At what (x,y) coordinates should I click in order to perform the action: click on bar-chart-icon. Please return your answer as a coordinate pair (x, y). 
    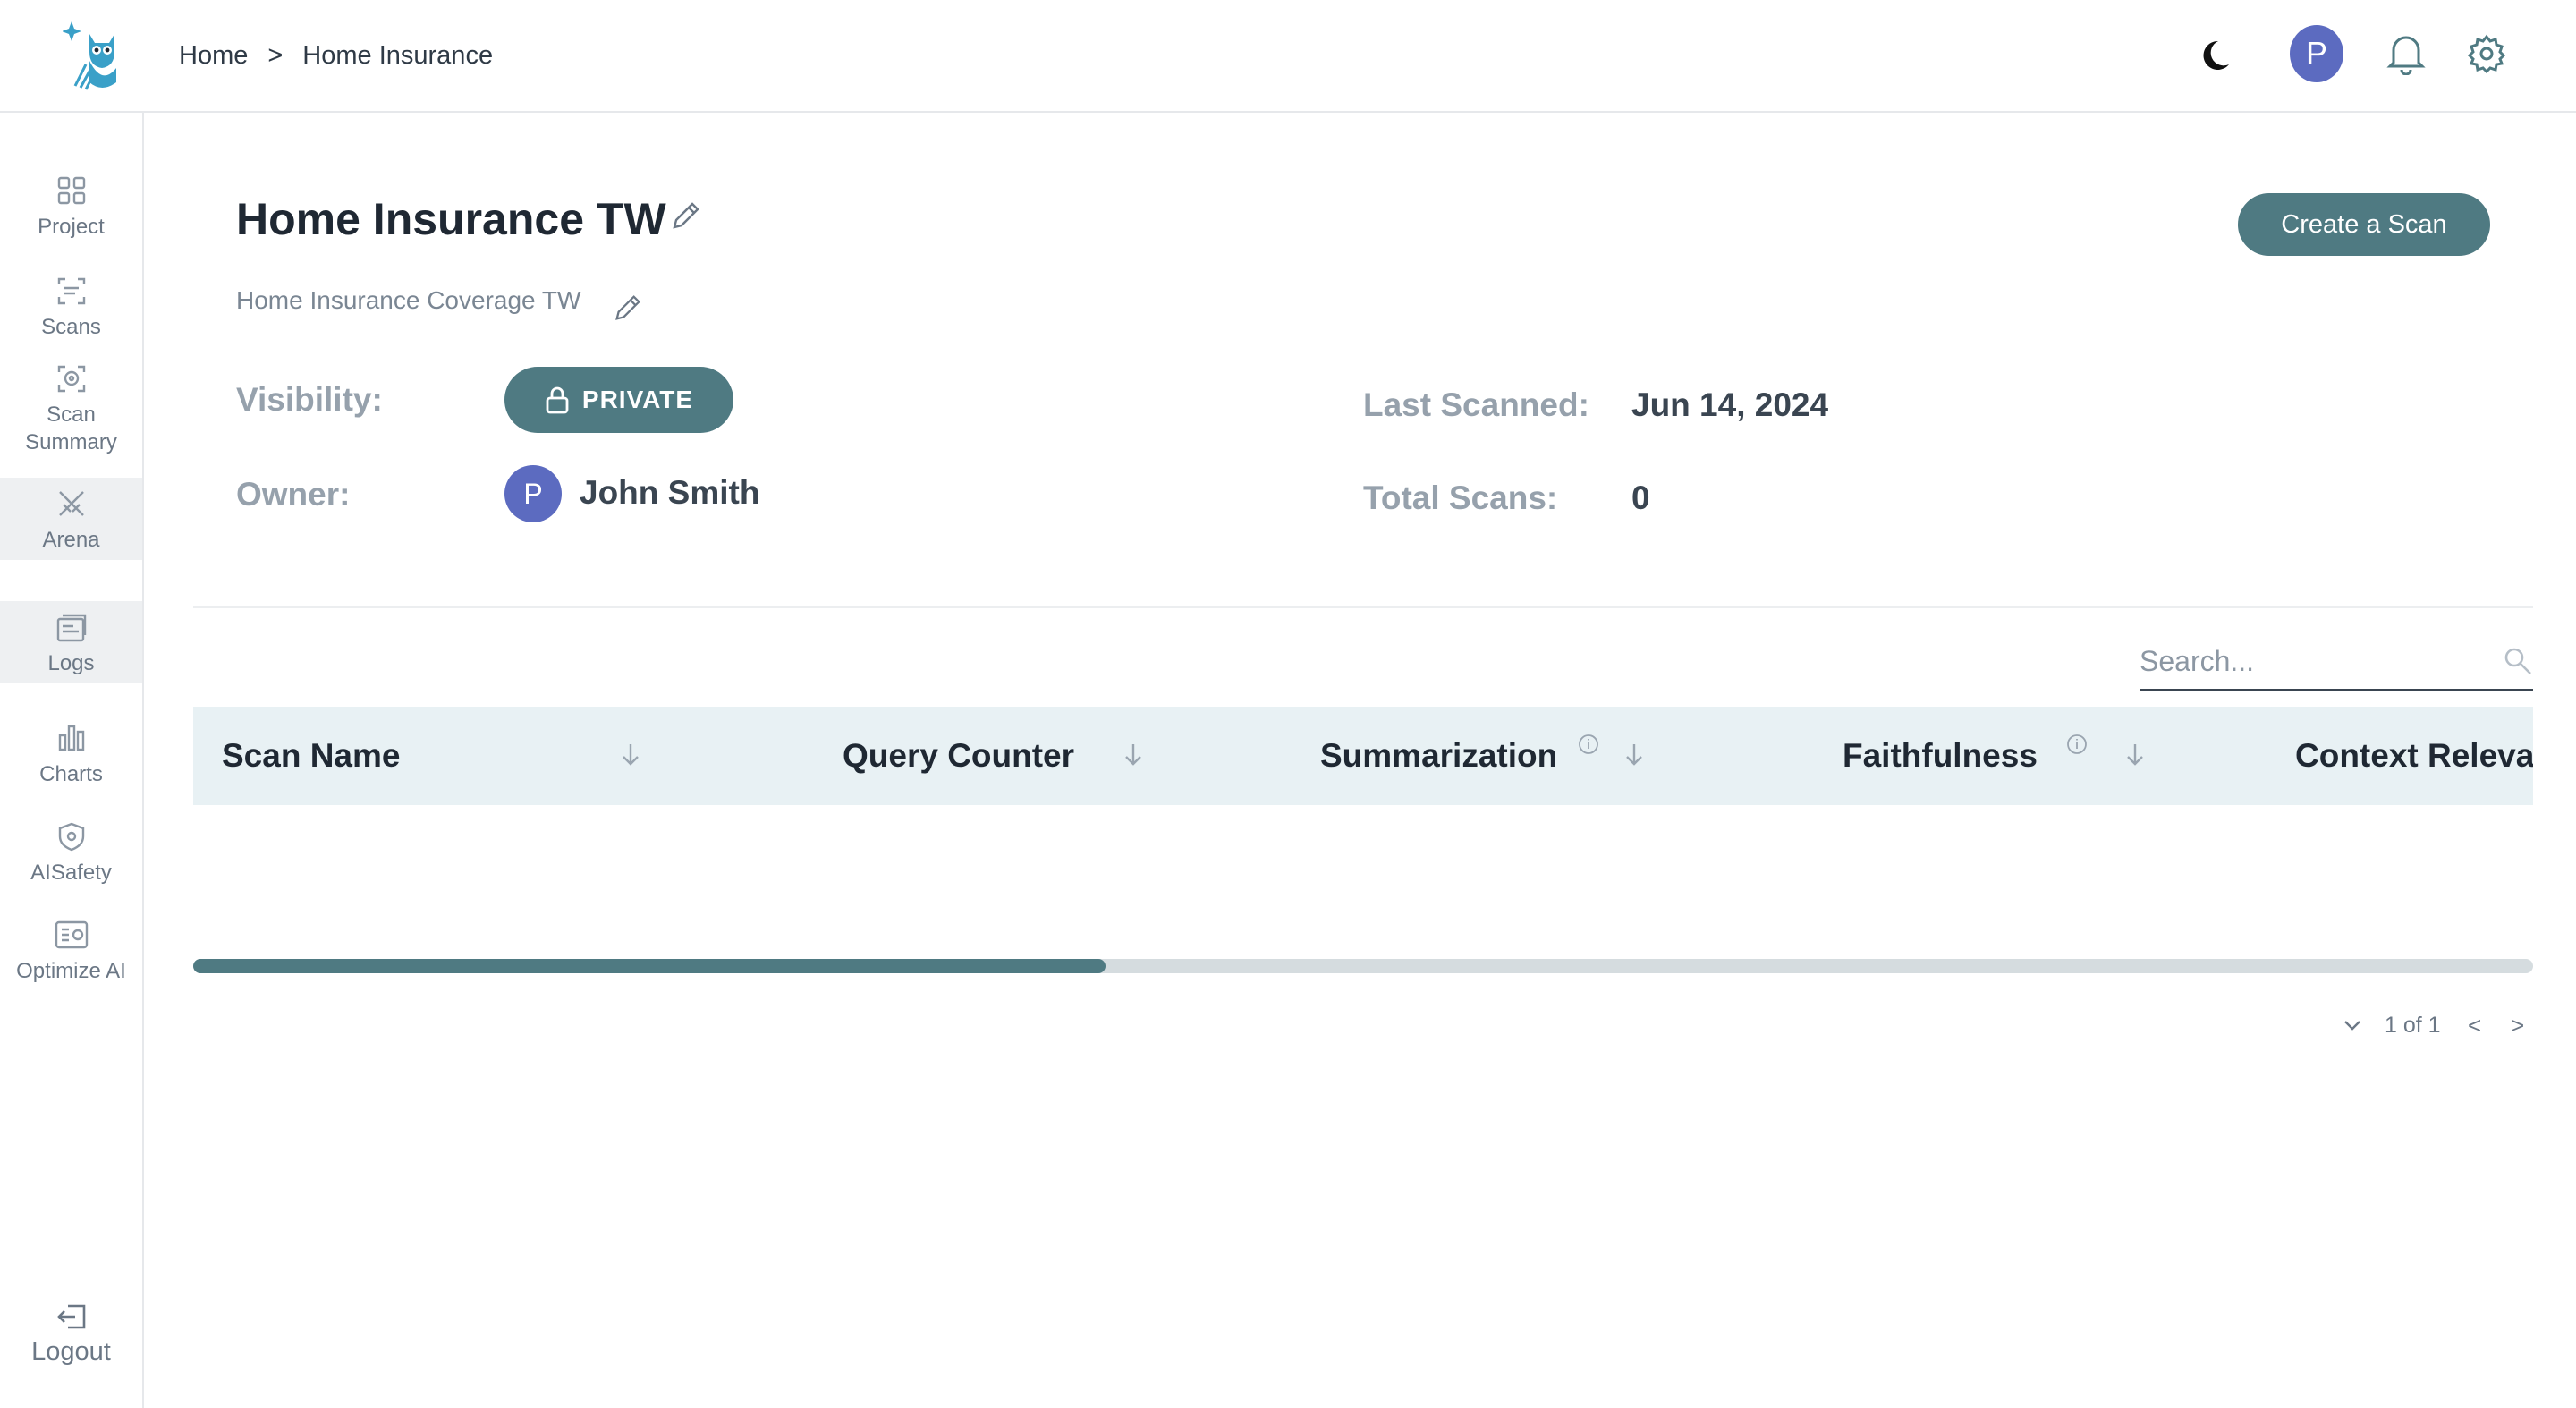
    Looking at the image, I should click on (71, 738).